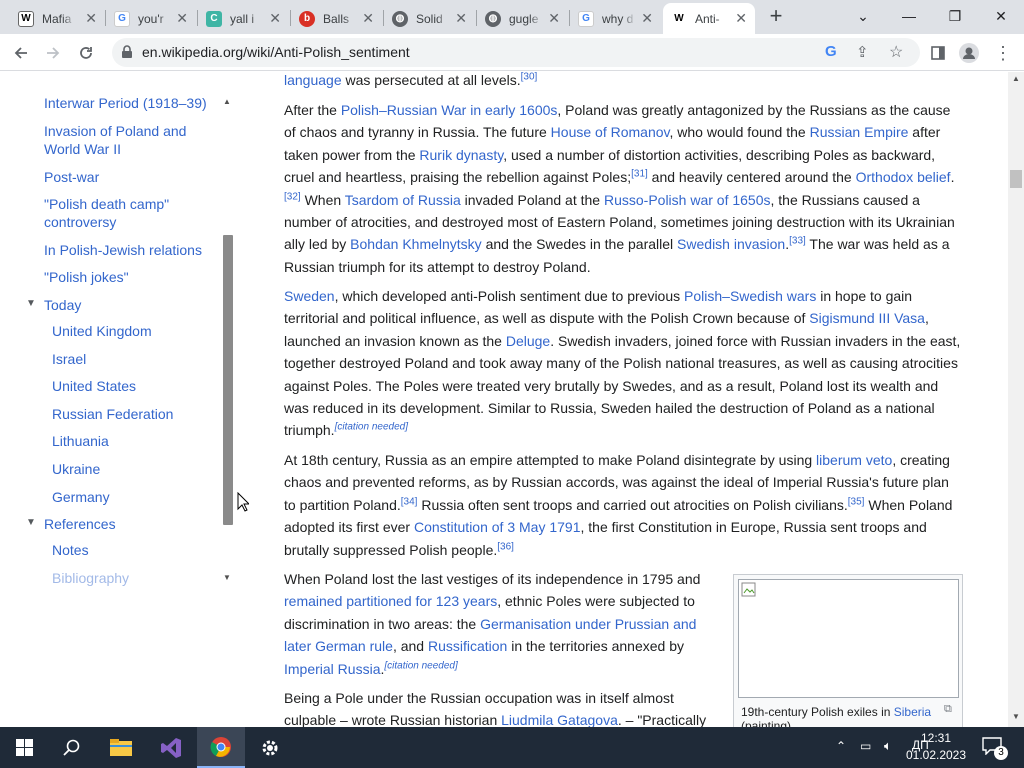 The width and height of the screenshot is (1024, 768). I want to click on clock-time: 12:31, so click(936, 738).